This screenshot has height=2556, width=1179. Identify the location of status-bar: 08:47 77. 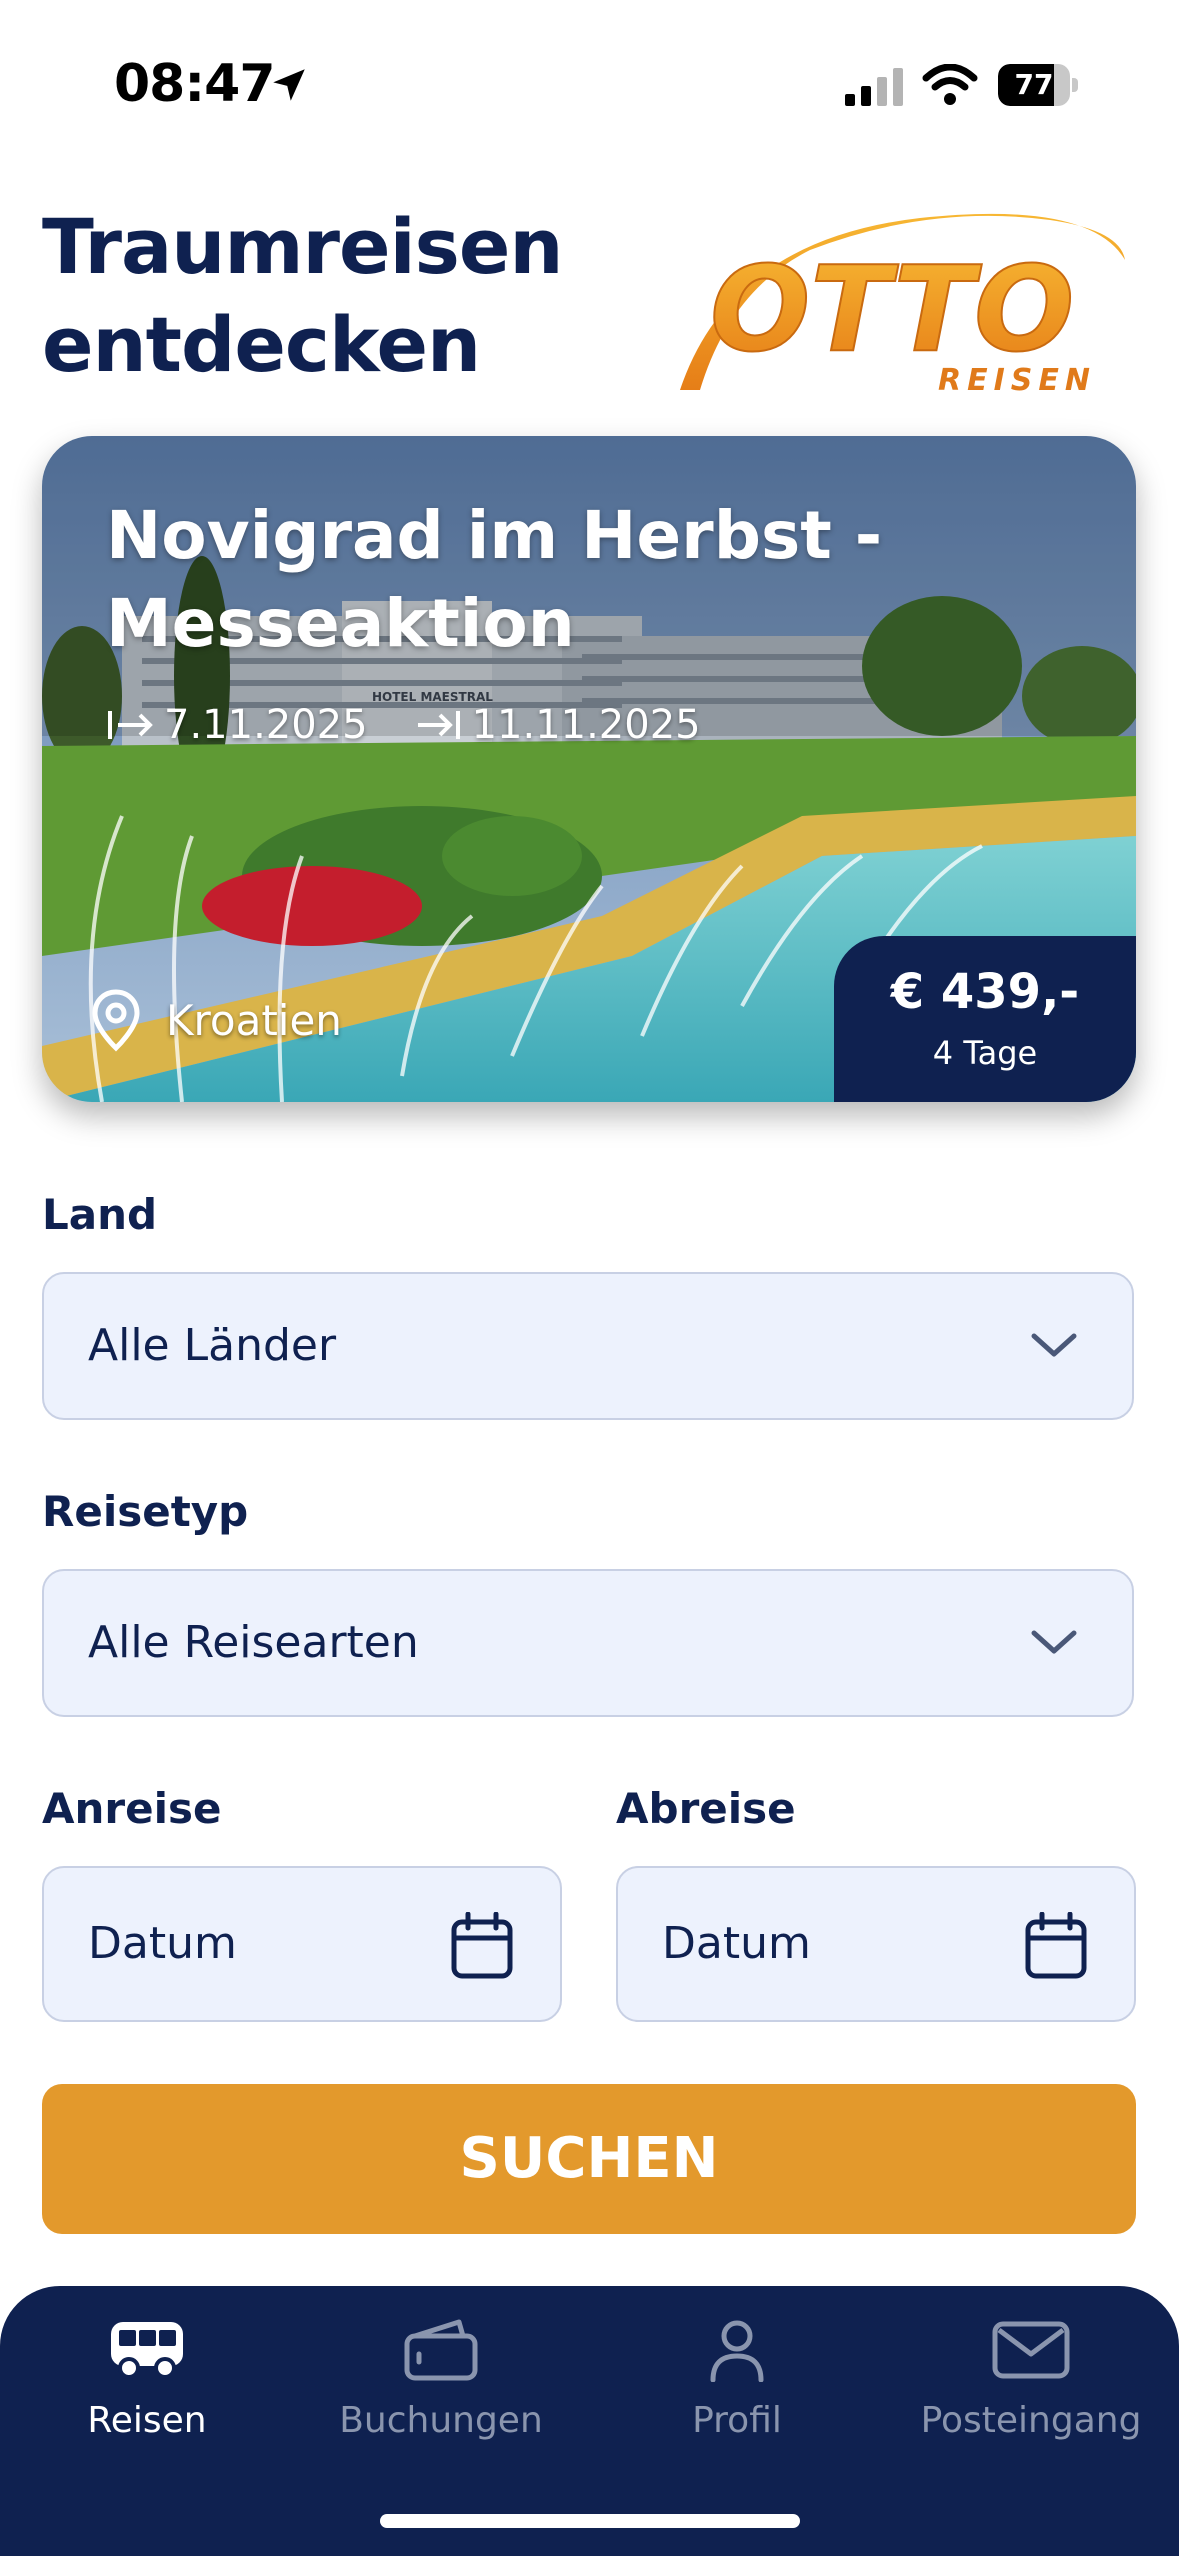
(589, 85).